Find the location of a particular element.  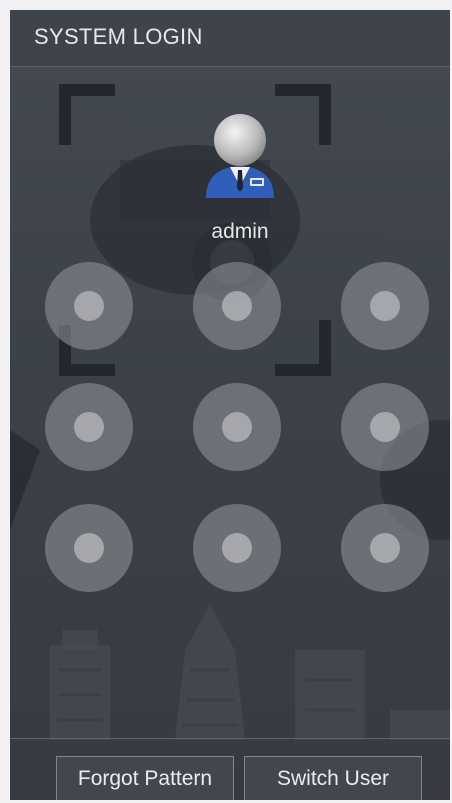

user-avatar-icon is located at coordinates (240, 156).